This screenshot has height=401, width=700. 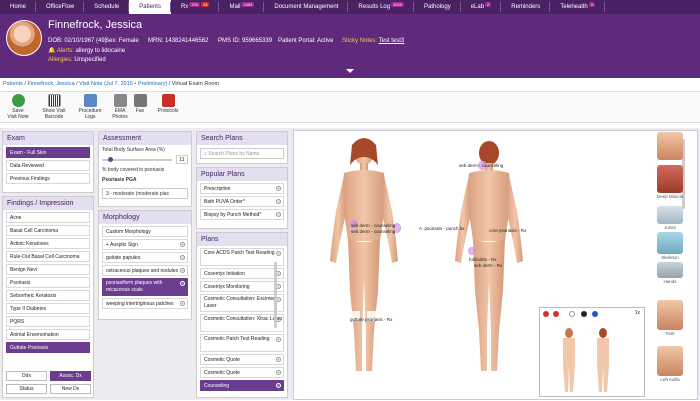 What do you see at coordinates (48, 178) in the screenshot?
I see `exam-item-previous-findings: Previous Findings` at bounding box center [48, 178].